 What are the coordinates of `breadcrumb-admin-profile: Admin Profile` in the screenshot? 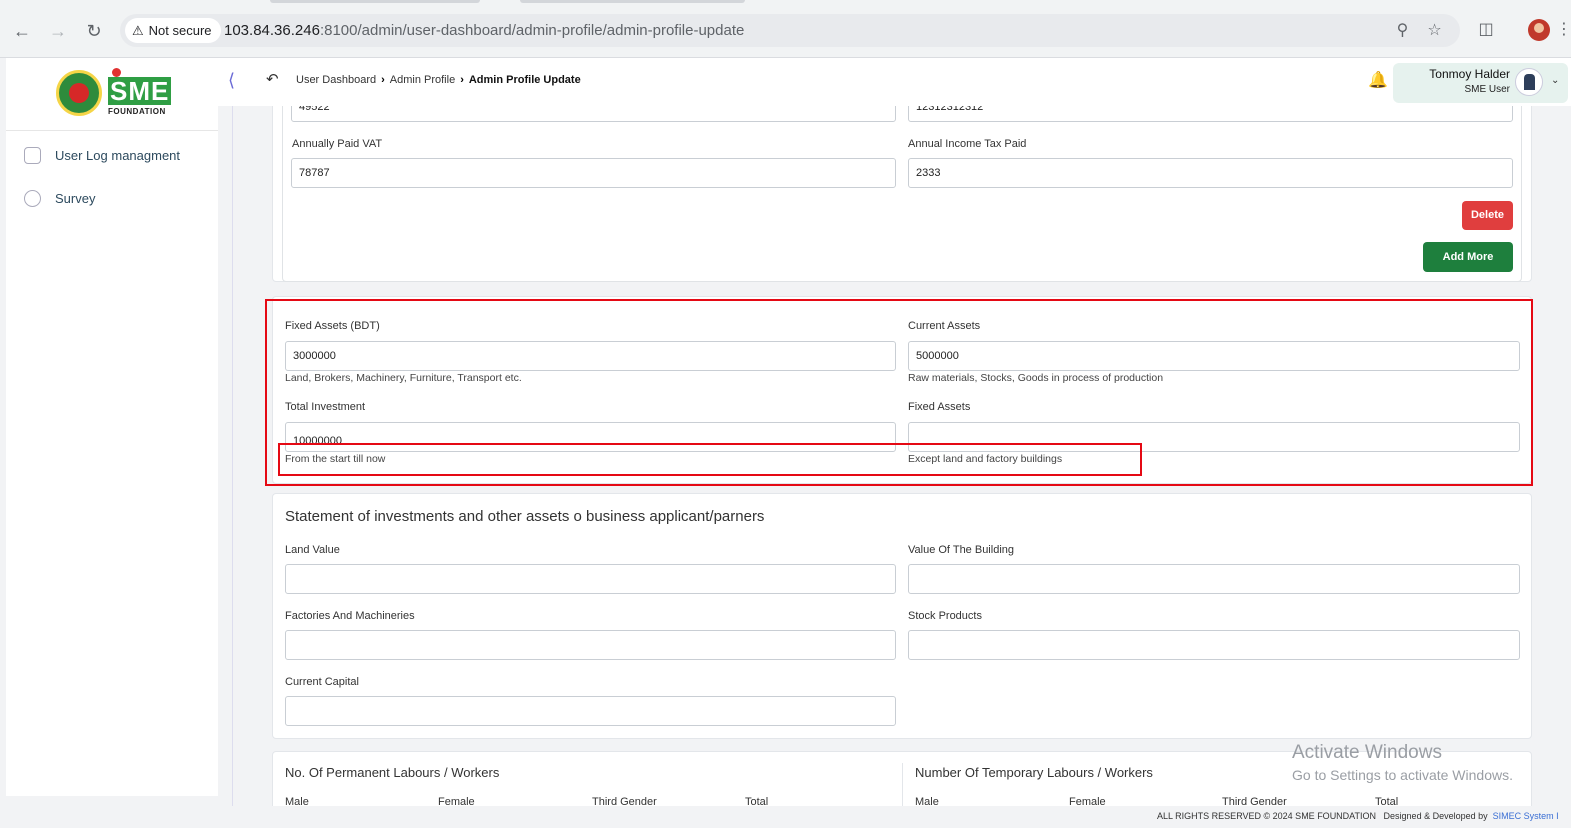 It's located at (422, 80).